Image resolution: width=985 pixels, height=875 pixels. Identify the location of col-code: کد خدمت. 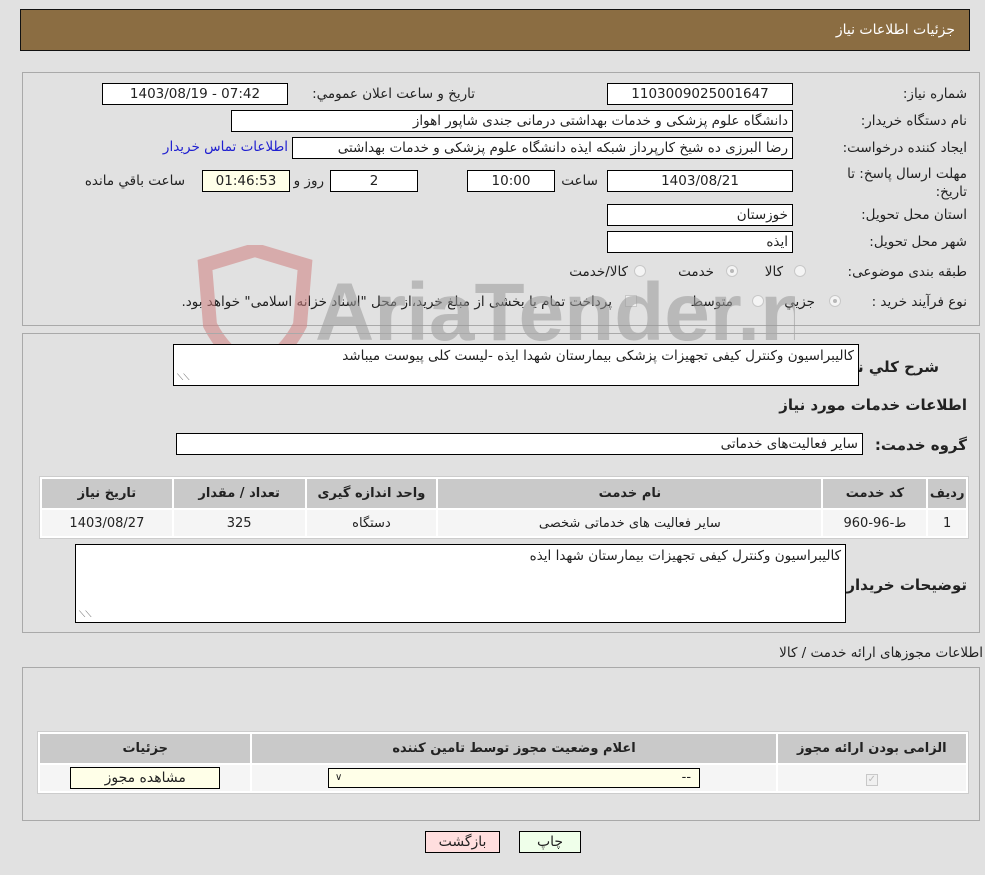
(875, 493).